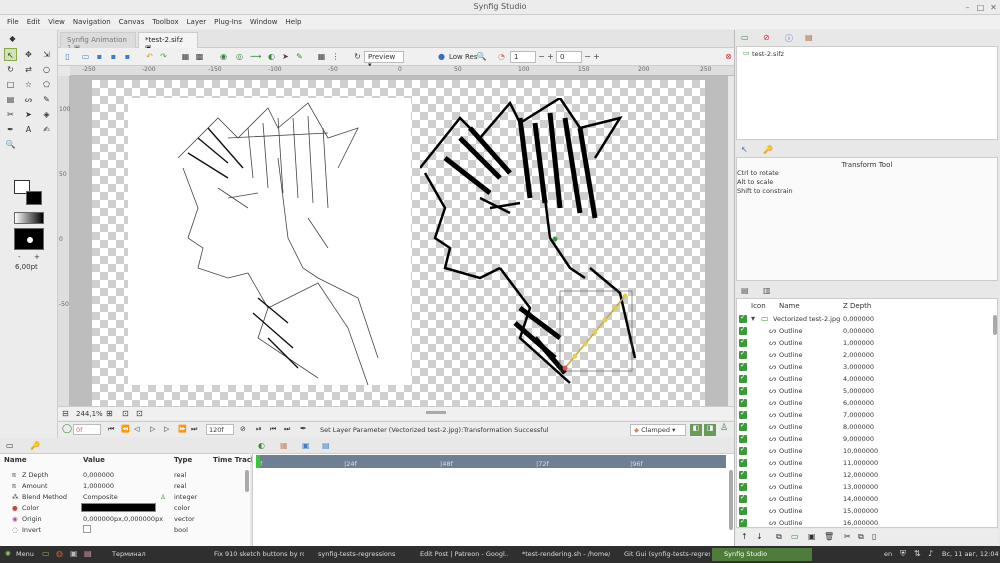 The image size is (1000, 563). I want to click on canvas-file-name: test-2.sifz, so click(768, 54).